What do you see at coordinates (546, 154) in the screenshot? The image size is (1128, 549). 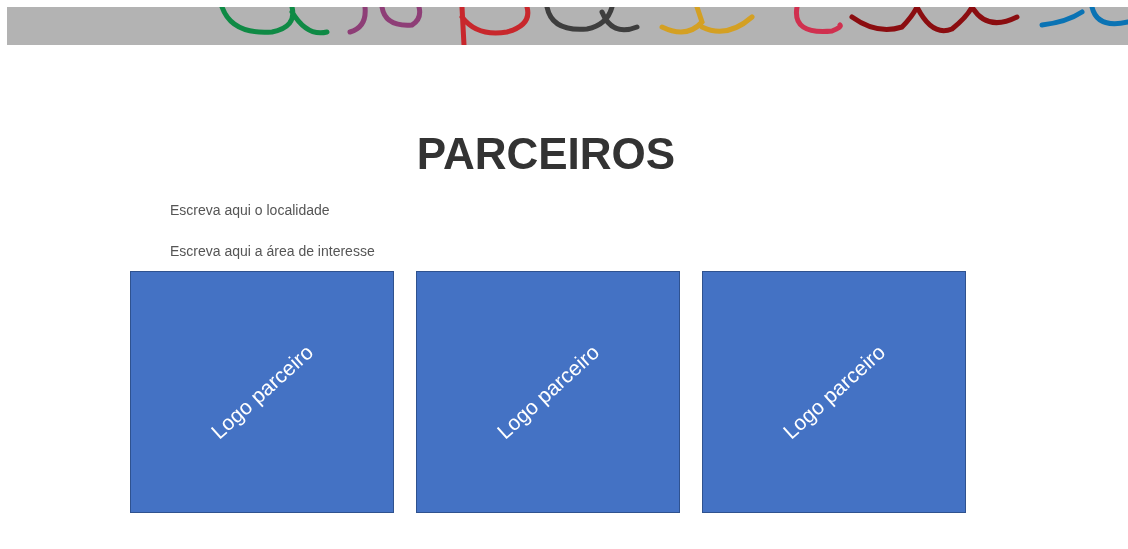 I see `page-title: PARCEIROS` at bounding box center [546, 154].